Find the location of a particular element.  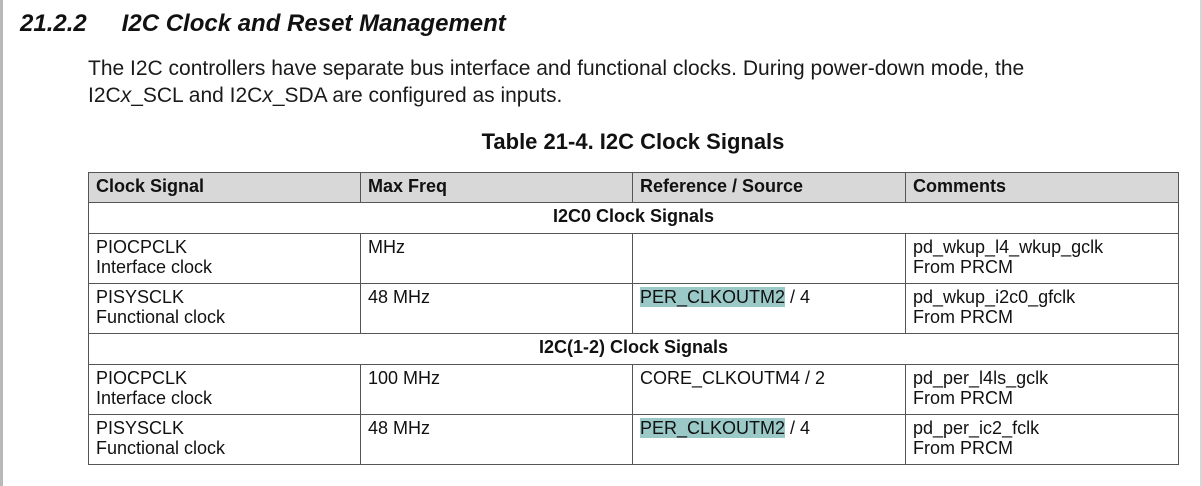

section-heading: 21.2.2 I2C Clock and Reset Management is located at coordinates (263, 24).